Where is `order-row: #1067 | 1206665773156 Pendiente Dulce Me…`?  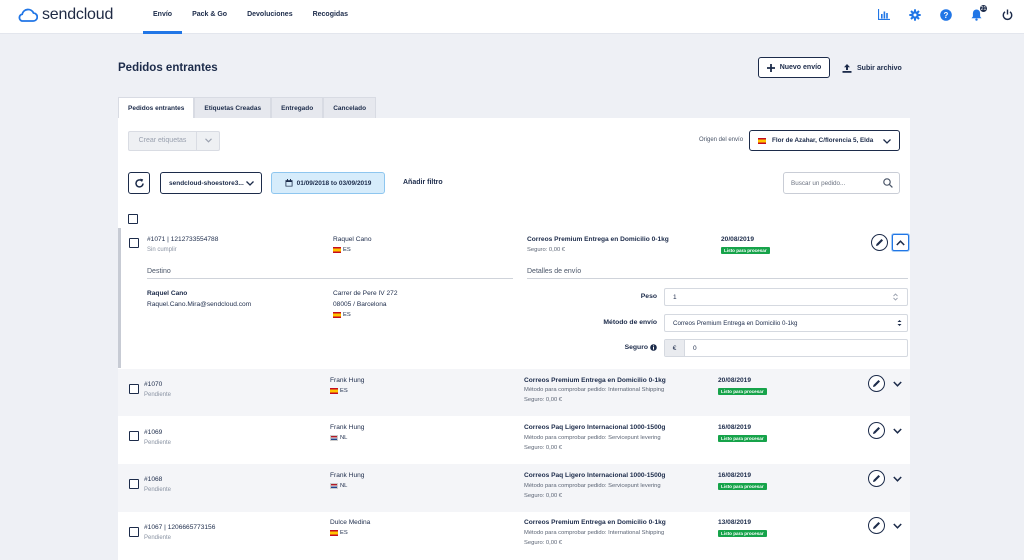 order-row: #1067 | 1206665773156 Pendiente Dulce Me… is located at coordinates (514, 536).